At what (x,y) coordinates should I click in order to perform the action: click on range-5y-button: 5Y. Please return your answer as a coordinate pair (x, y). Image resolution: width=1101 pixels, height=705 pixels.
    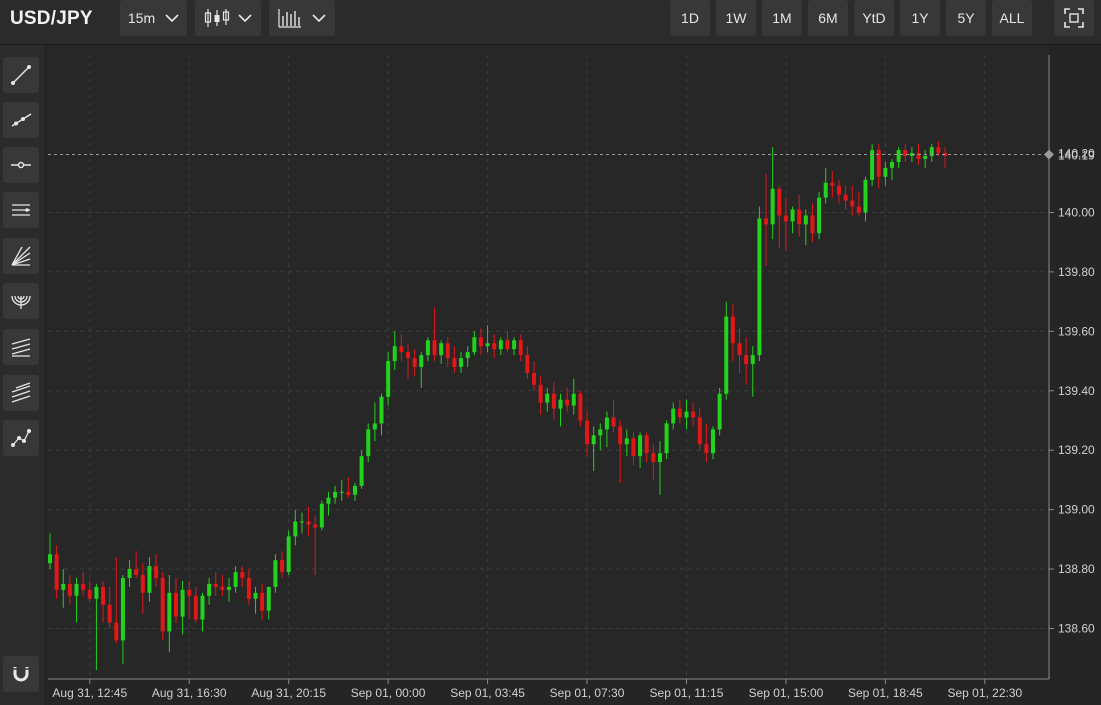
    Looking at the image, I should click on (966, 18).